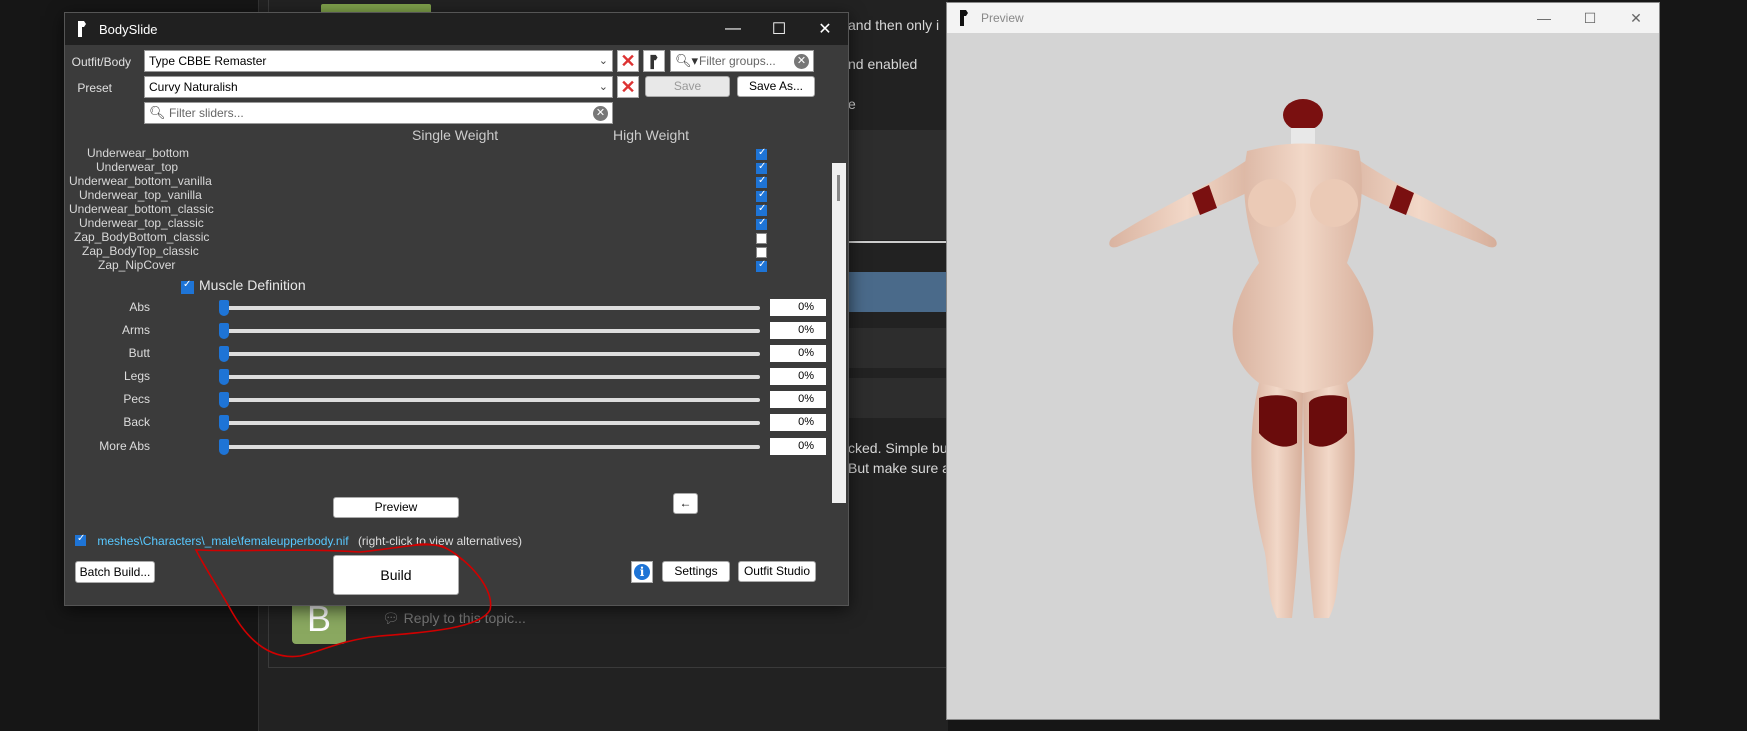 The width and height of the screenshot is (1747, 731). Describe the element at coordinates (137, 265) in the screenshot. I see `group-name: Zap_NipCover` at that location.